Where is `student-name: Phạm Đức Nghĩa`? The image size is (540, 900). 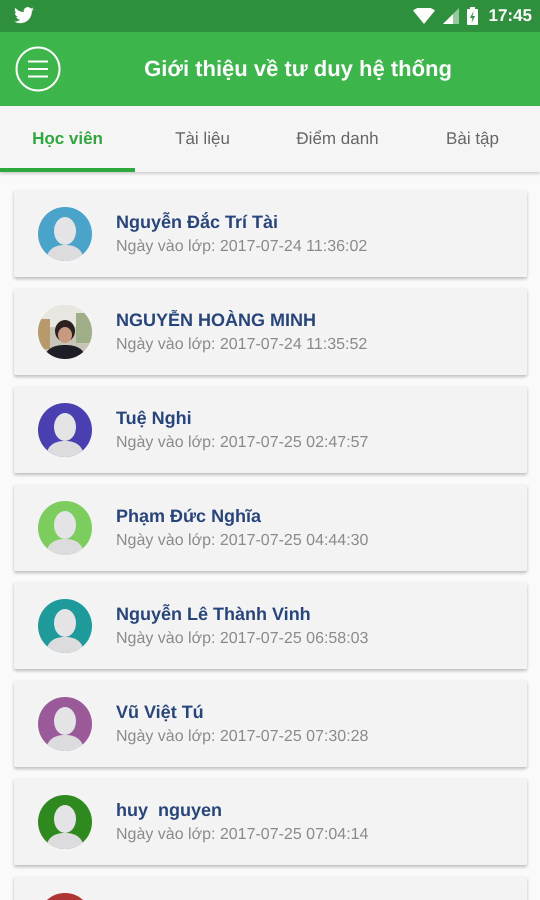
student-name: Phạm Đức Nghĩa is located at coordinates (189, 516).